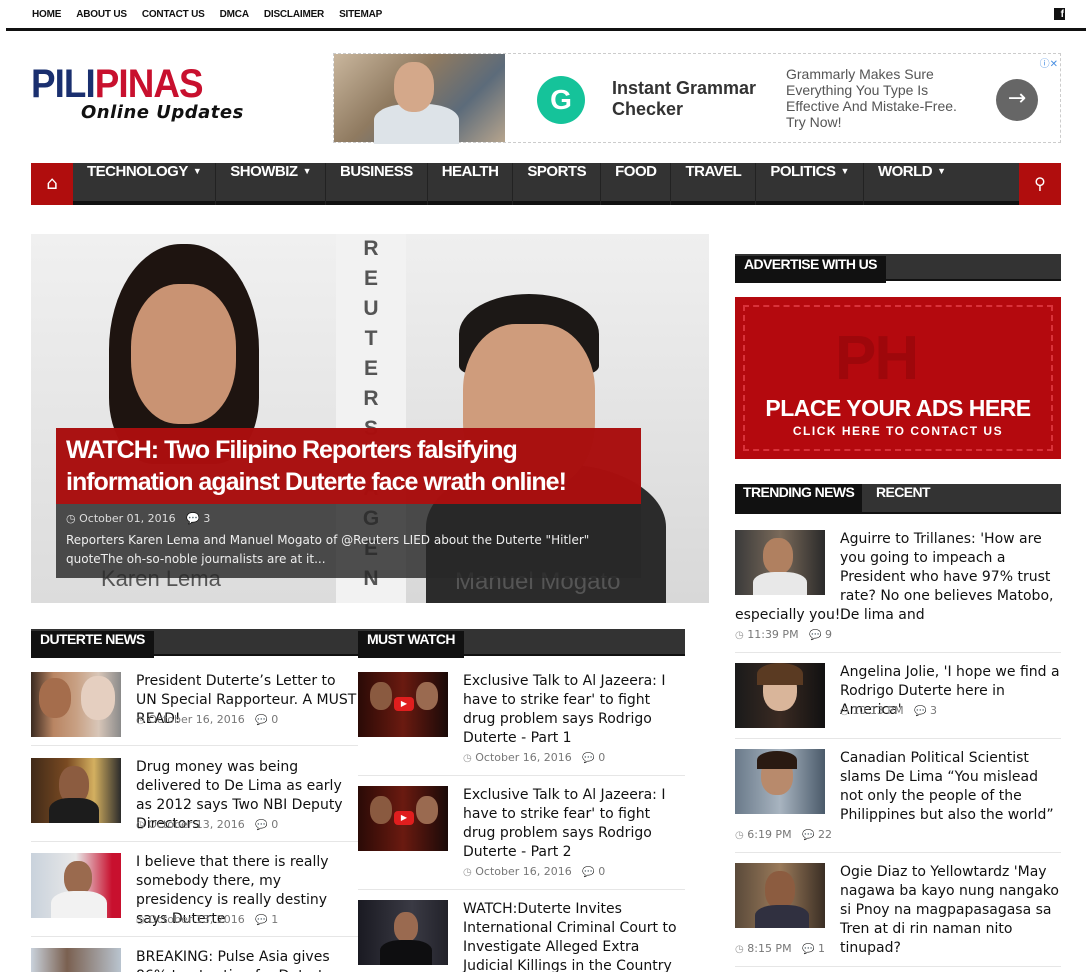 This screenshot has height=972, width=1092. Describe the element at coordinates (889, 710) in the screenshot. I see `post-meta: ◷ 10:13 PM 💬 3` at that location.